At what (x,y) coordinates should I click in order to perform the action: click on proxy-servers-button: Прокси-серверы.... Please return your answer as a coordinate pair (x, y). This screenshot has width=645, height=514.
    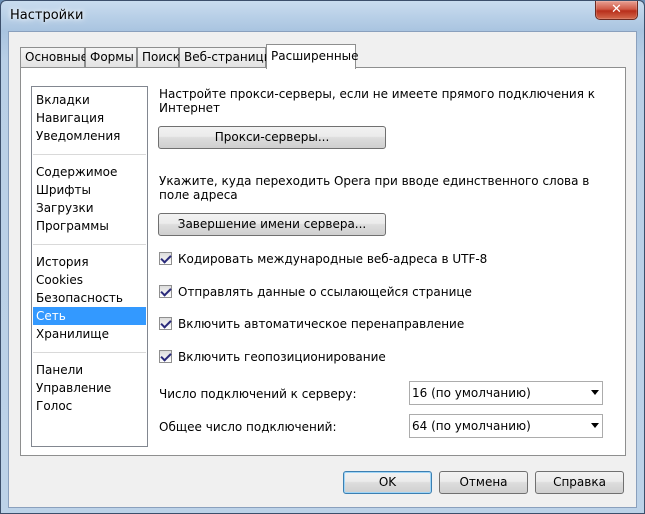
    Looking at the image, I should click on (272, 137).